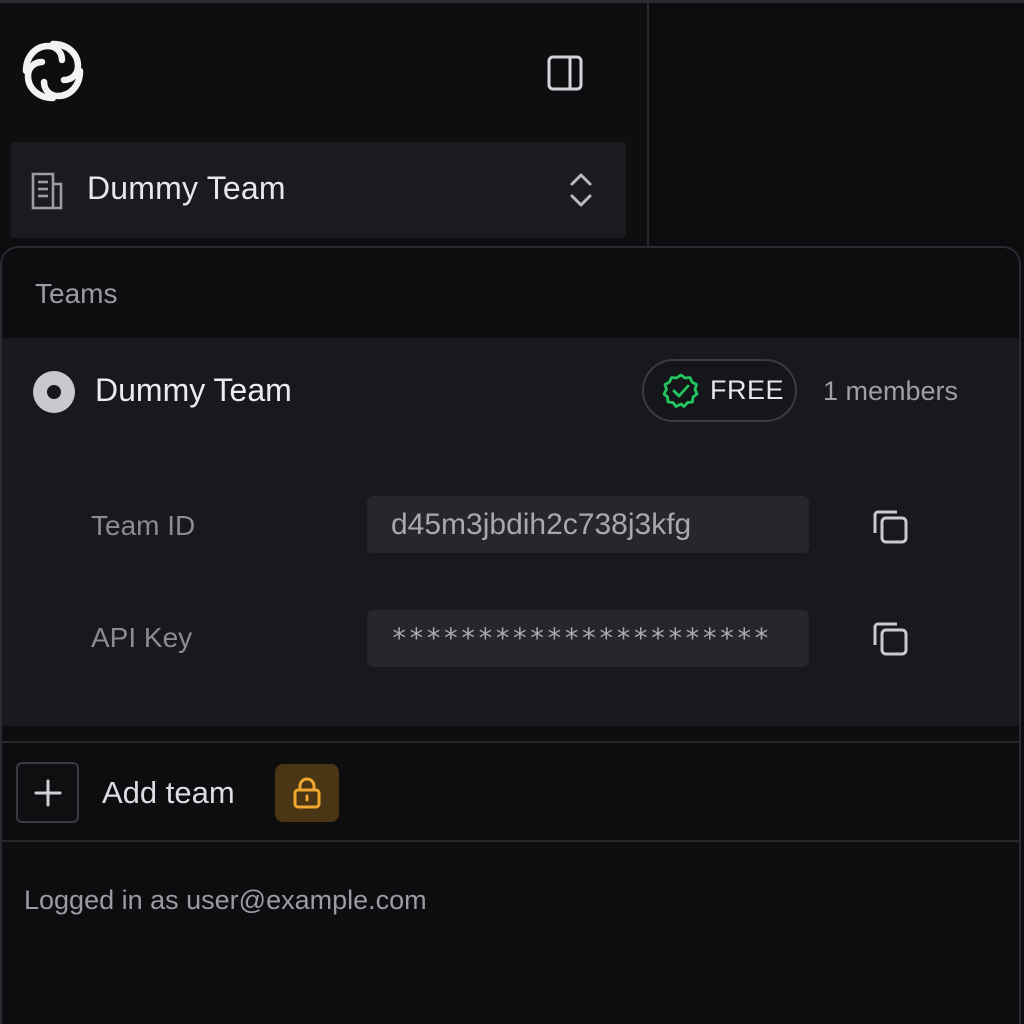  I want to click on api-key-field: **********************, so click(588, 638).